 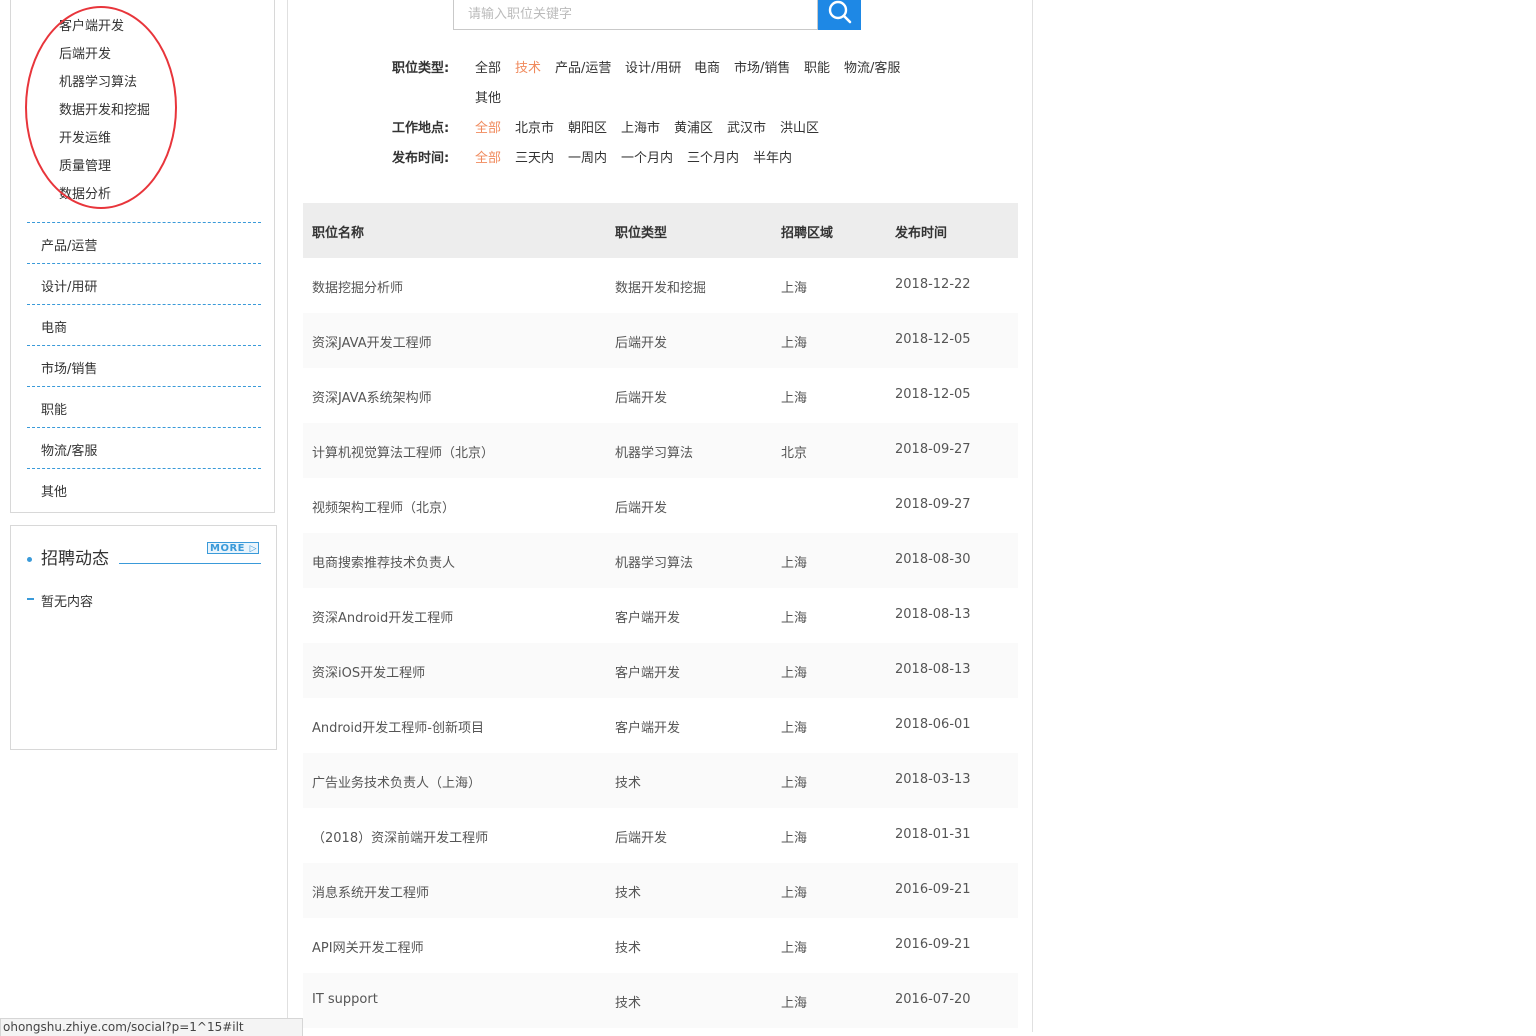 I want to click on table-row: 资深JAVA开发工程师 后端开发 上海 2018-12-05, so click(x=660, y=340).